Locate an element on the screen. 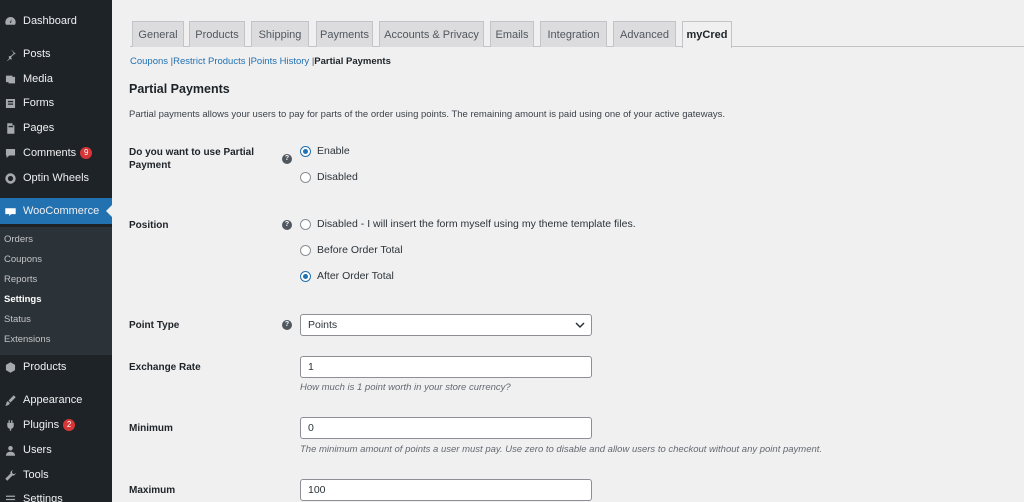 The image size is (1024, 502). subnav-link-restrict-products: Restrict Products is located at coordinates (209, 61).